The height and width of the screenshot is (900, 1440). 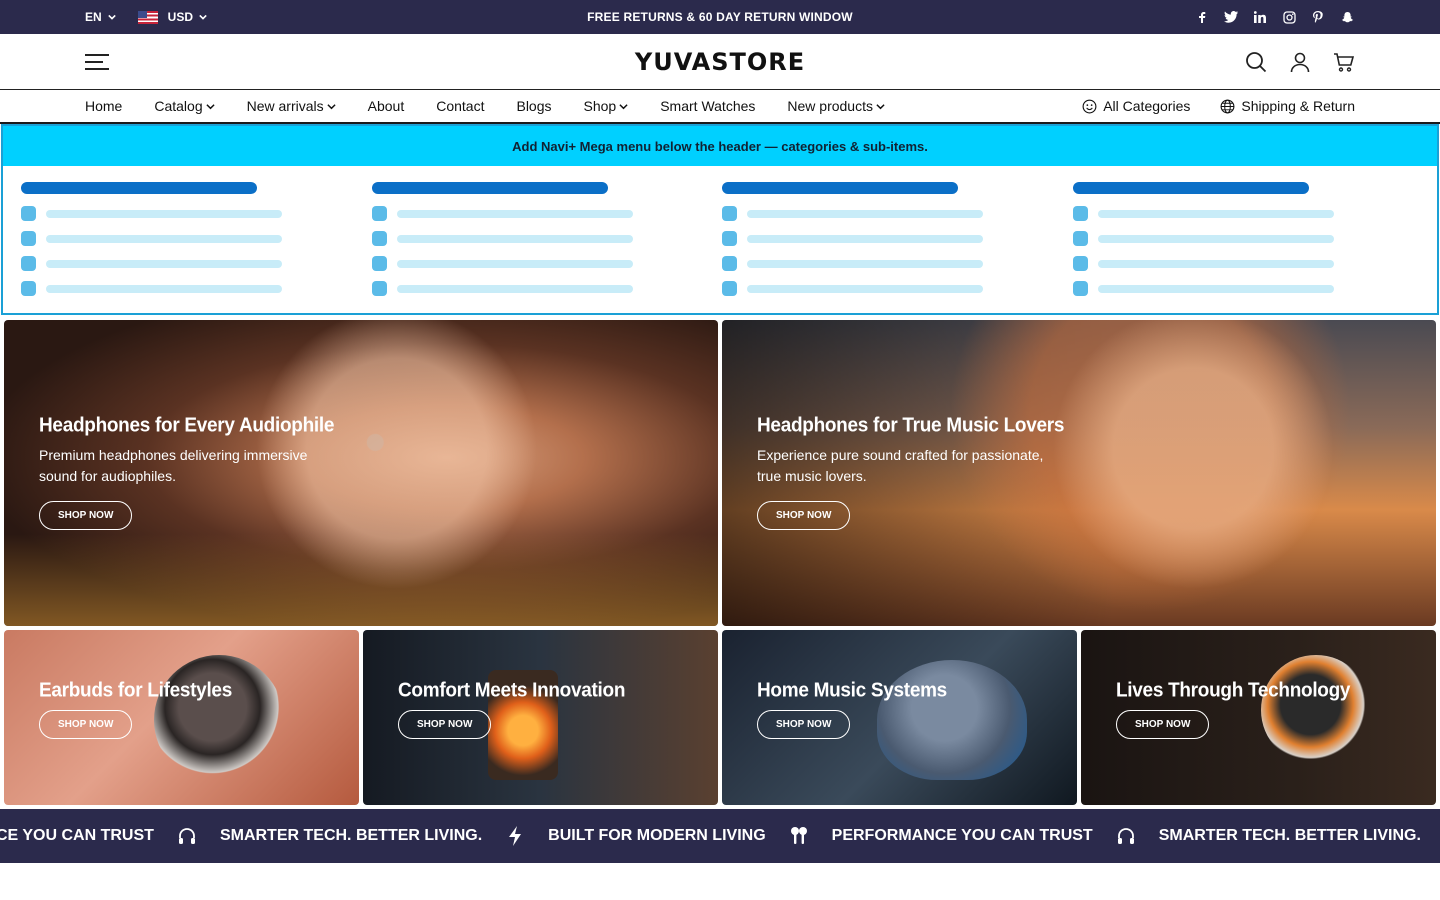 I want to click on twitter-icon, so click(x=1231, y=17).